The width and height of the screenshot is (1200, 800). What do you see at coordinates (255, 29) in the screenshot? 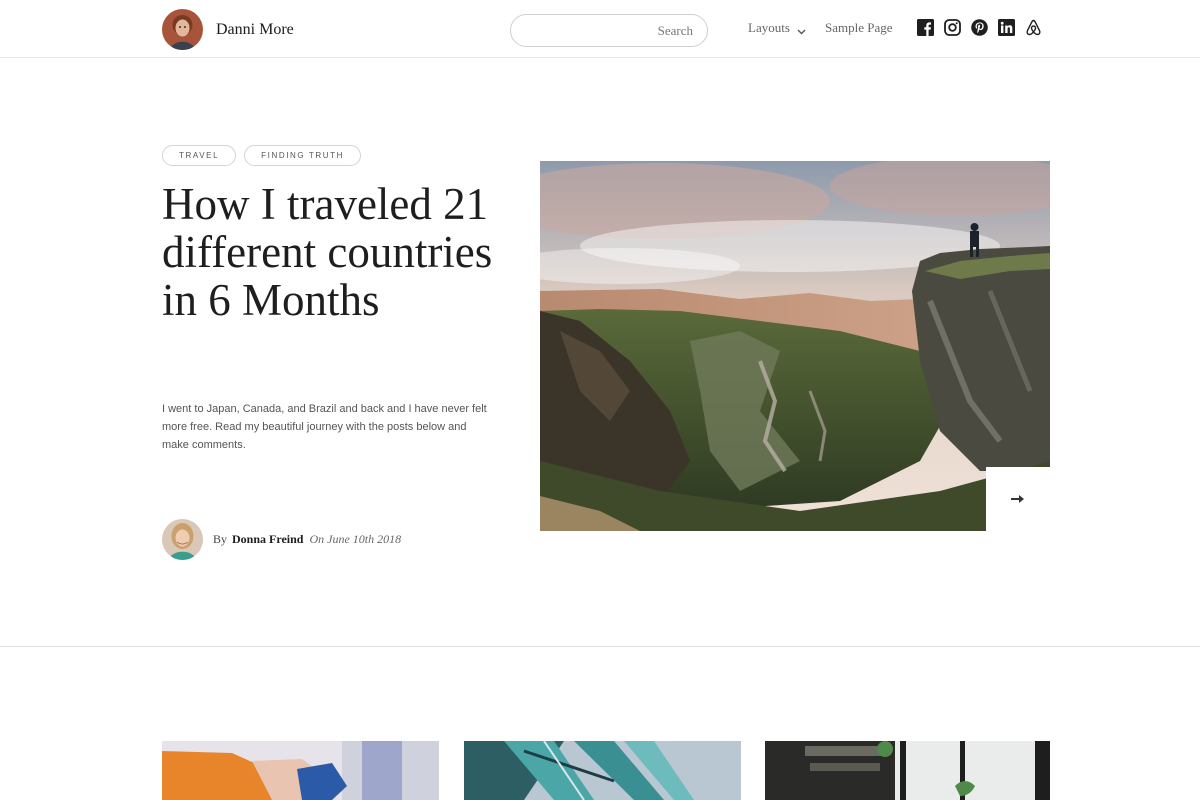
I see `site-name: Danni More` at bounding box center [255, 29].